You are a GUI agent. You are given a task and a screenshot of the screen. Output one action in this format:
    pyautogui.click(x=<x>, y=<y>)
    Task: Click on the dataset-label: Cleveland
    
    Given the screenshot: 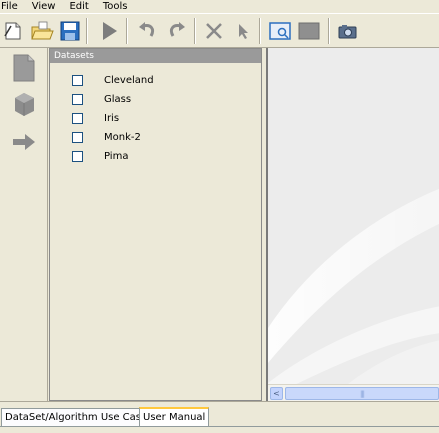 What is the action you would take?
    pyautogui.click(x=129, y=80)
    